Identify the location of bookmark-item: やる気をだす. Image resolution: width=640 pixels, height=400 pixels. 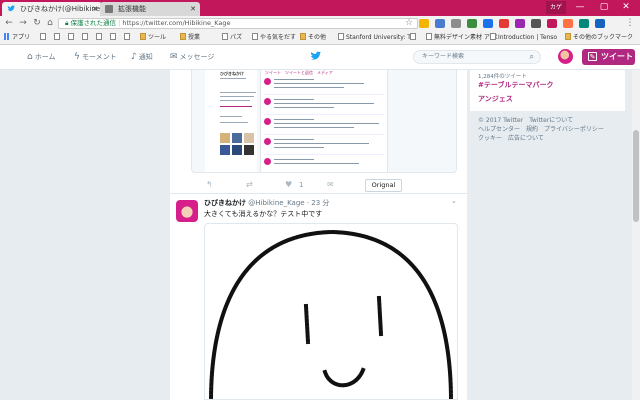
(274, 38).